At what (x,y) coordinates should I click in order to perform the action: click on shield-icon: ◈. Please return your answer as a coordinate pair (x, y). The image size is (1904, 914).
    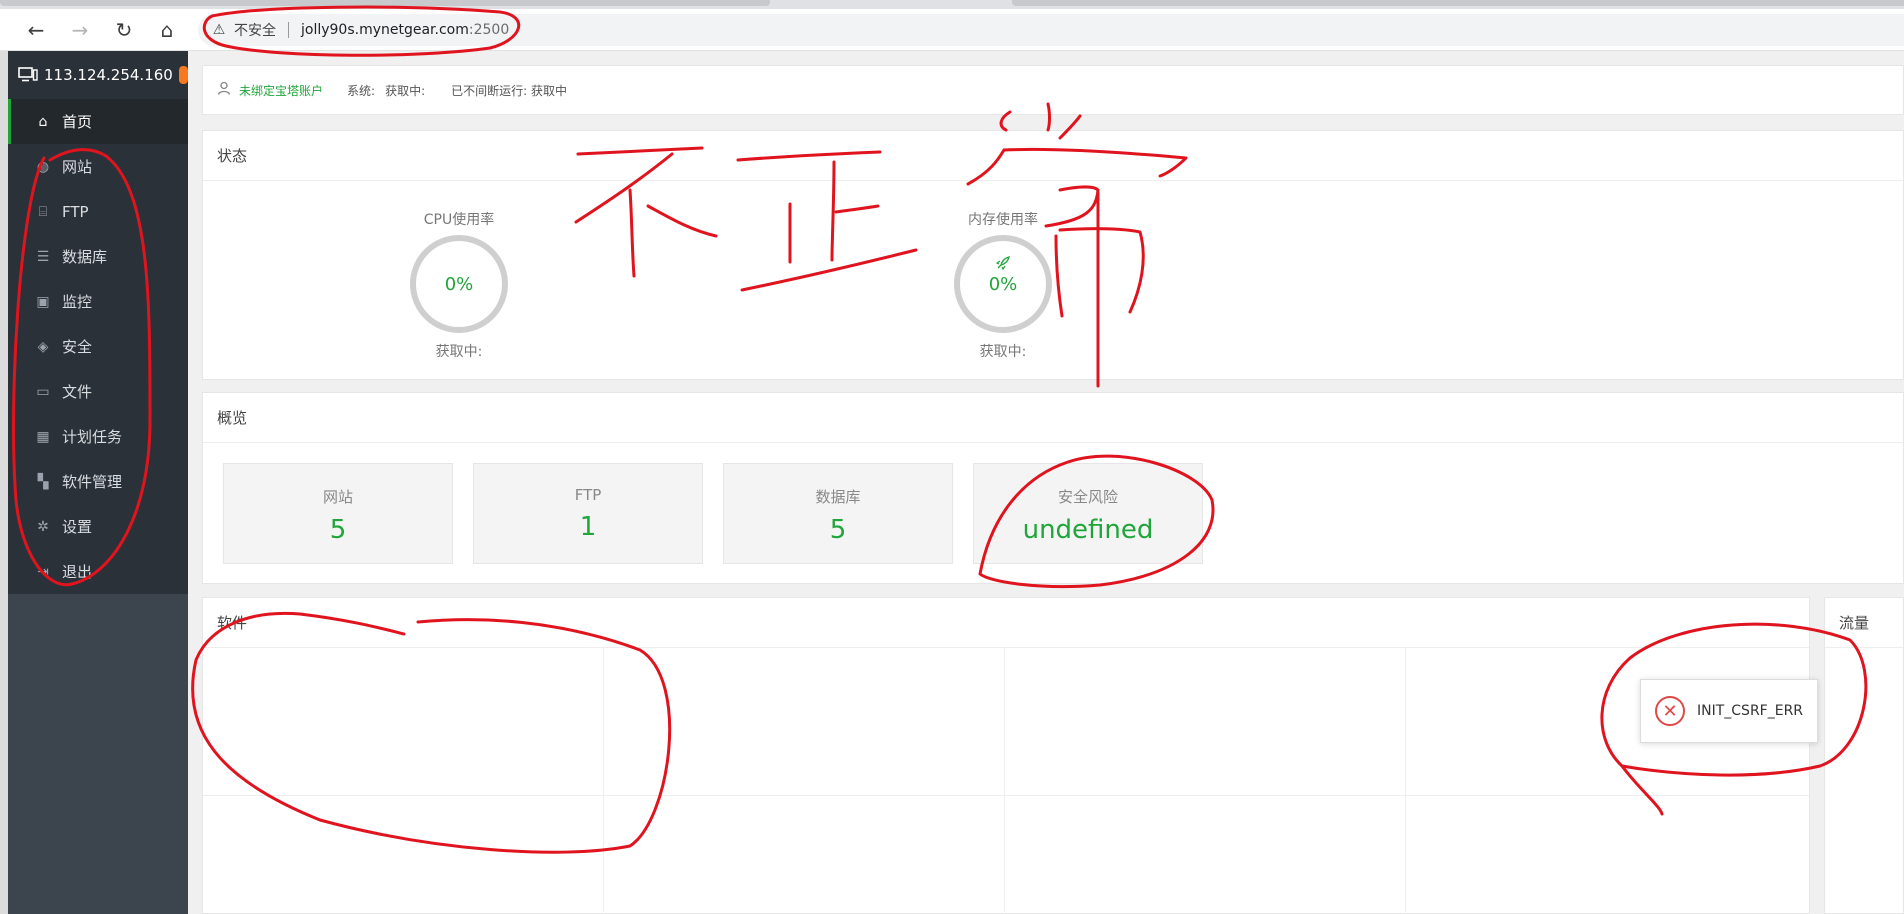
    Looking at the image, I should click on (43, 346).